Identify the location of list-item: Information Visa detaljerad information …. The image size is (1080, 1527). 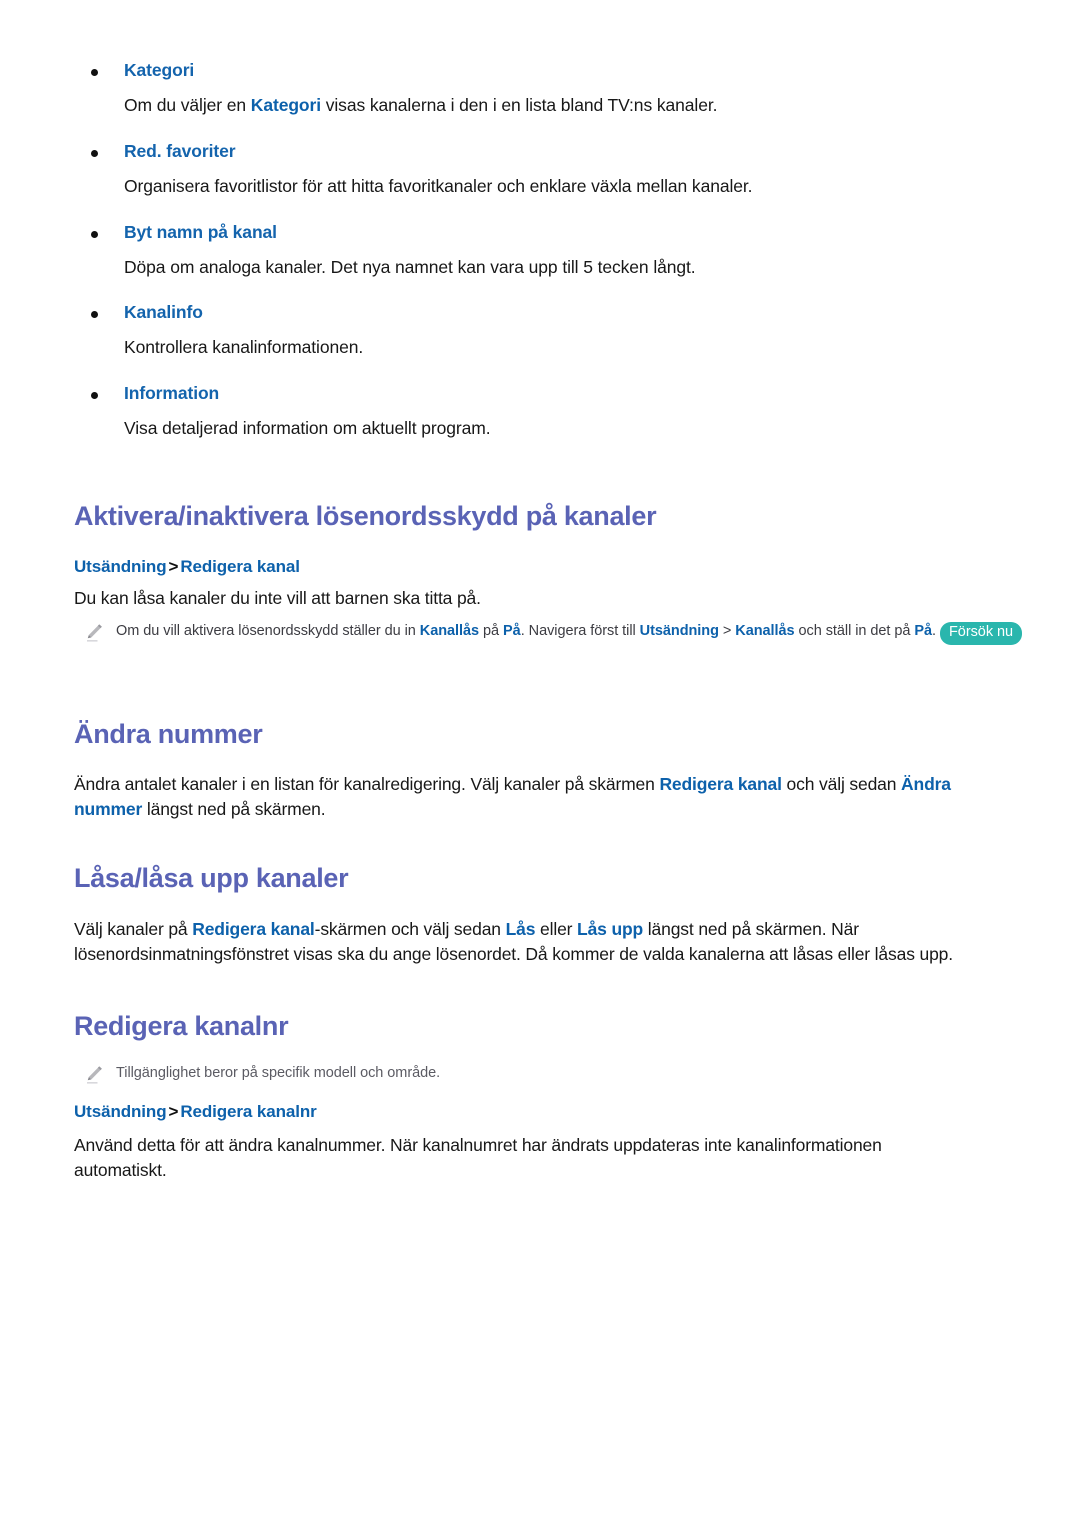
(544, 411).